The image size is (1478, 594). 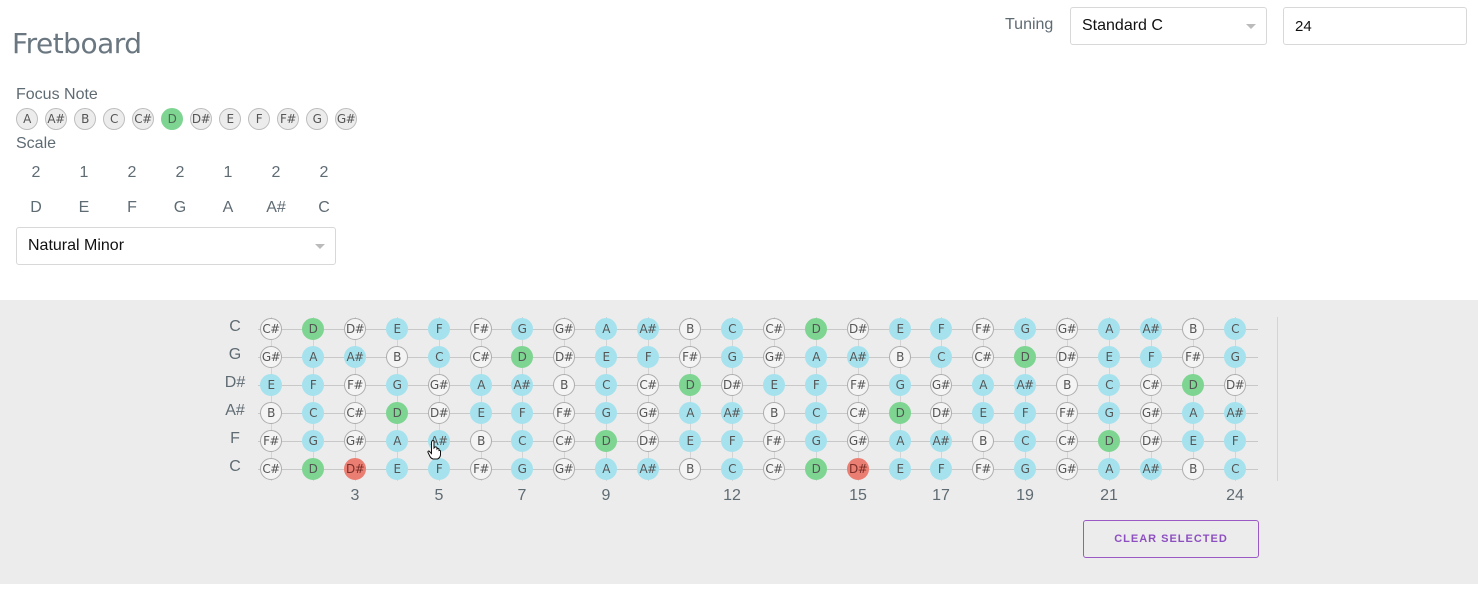 I want to click on clear-selected-button: CLEAR SELECTED, so click(x=1171, y=539).